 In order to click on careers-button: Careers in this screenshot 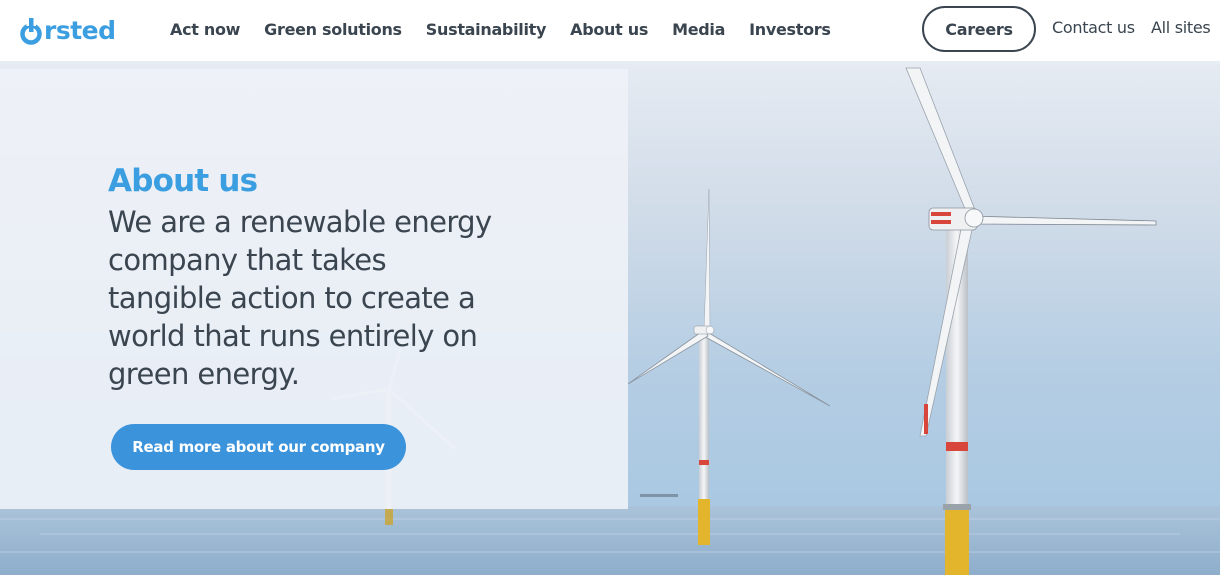, I will do `click(979, 29)`.